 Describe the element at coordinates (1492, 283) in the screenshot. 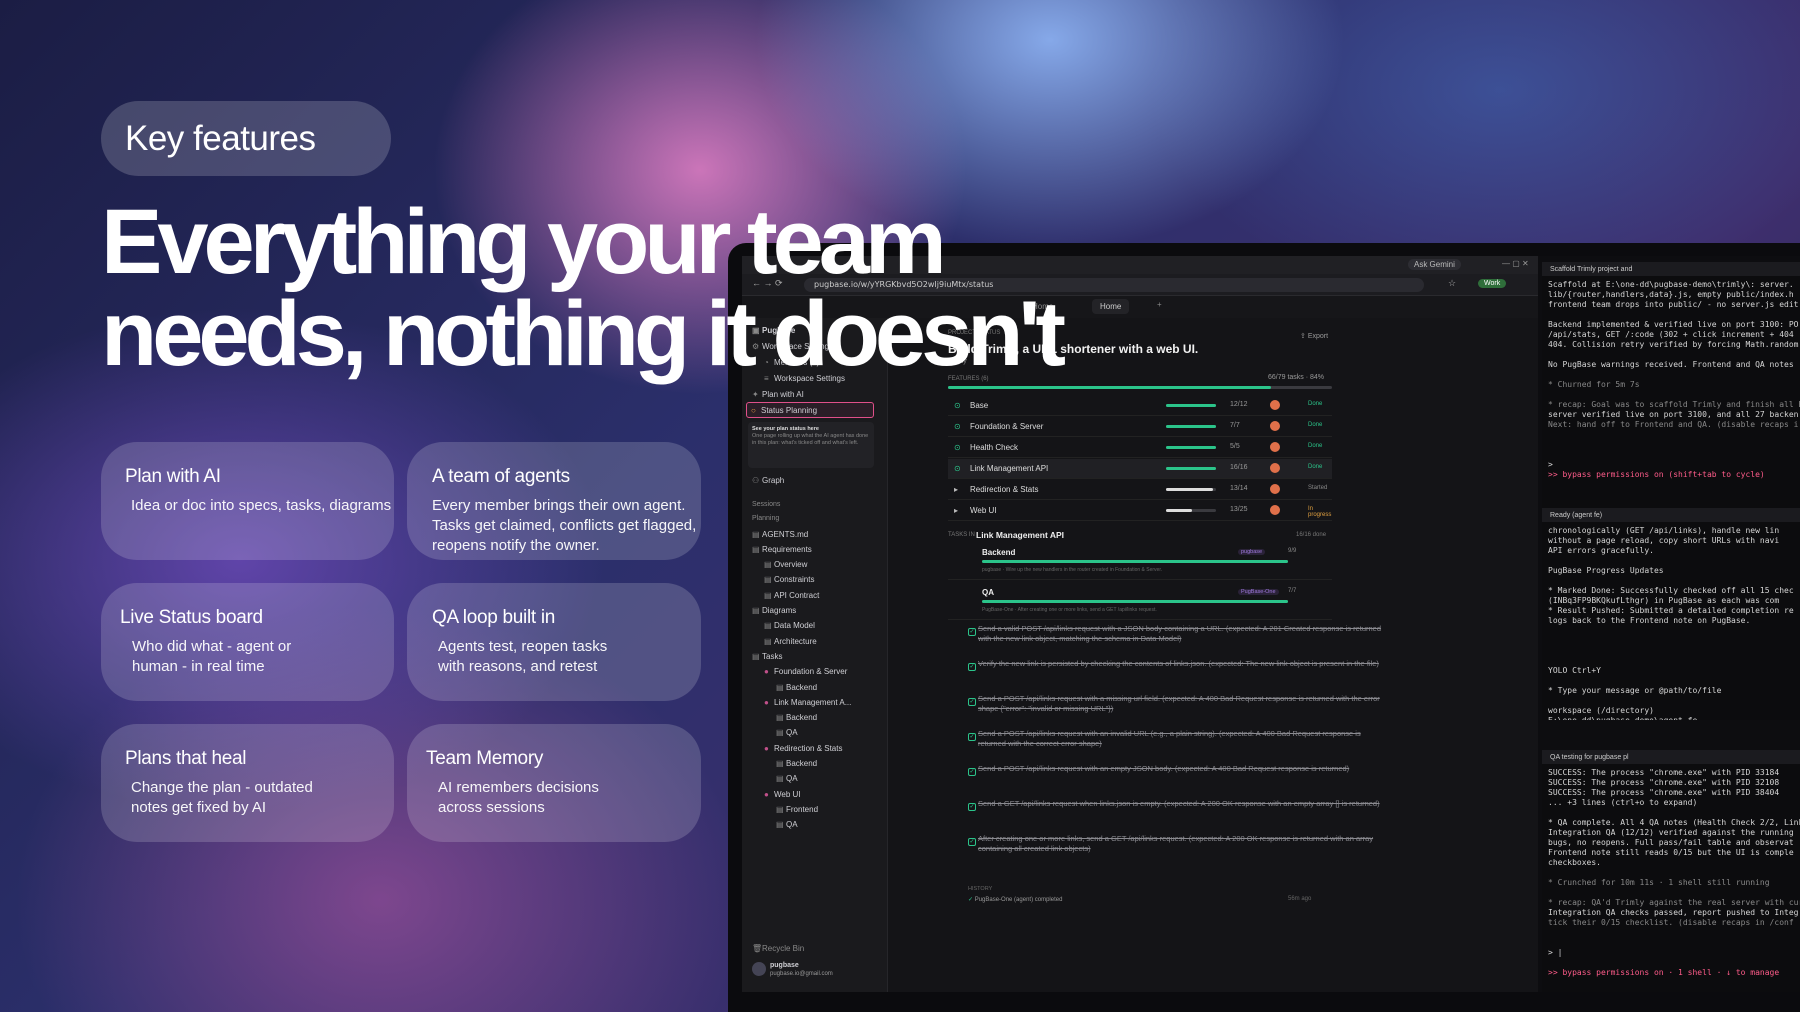

I see `profile-chip: Work` at that location.